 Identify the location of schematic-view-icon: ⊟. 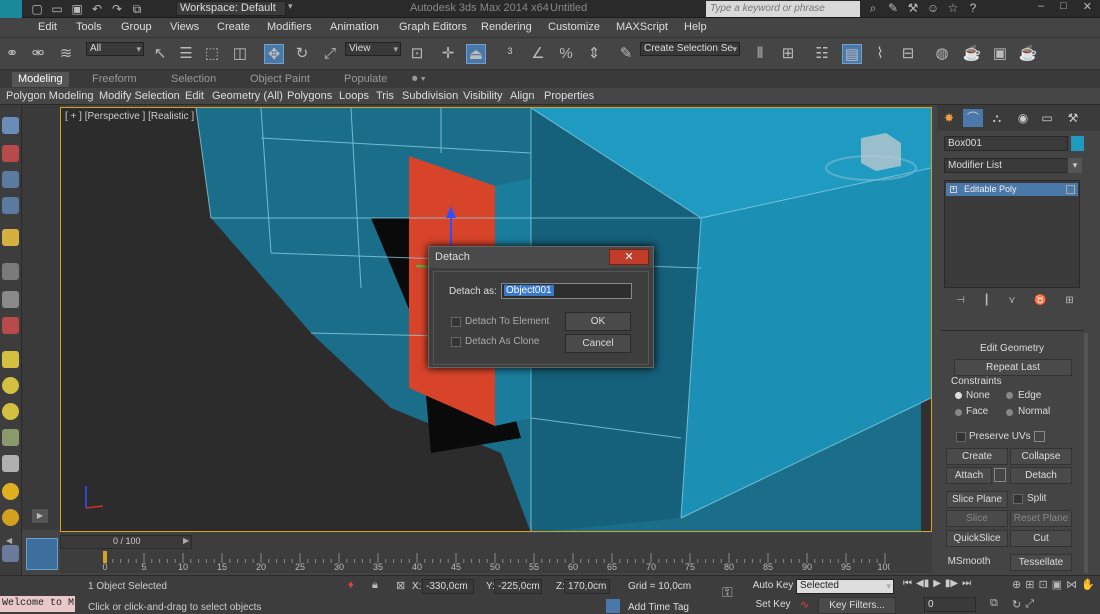
(908, 54).